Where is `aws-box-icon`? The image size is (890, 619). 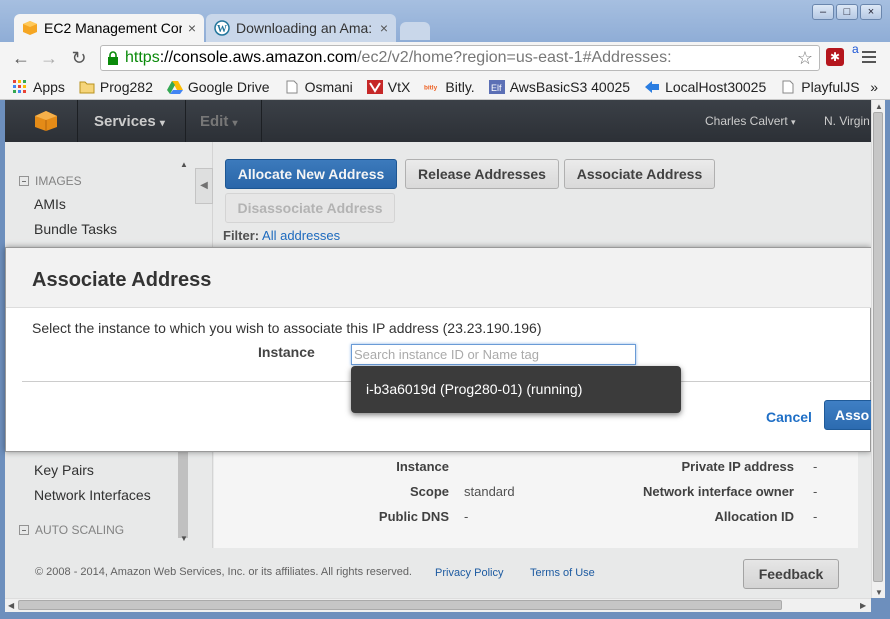
aws-box-icon is located at coordinates (30, 28).